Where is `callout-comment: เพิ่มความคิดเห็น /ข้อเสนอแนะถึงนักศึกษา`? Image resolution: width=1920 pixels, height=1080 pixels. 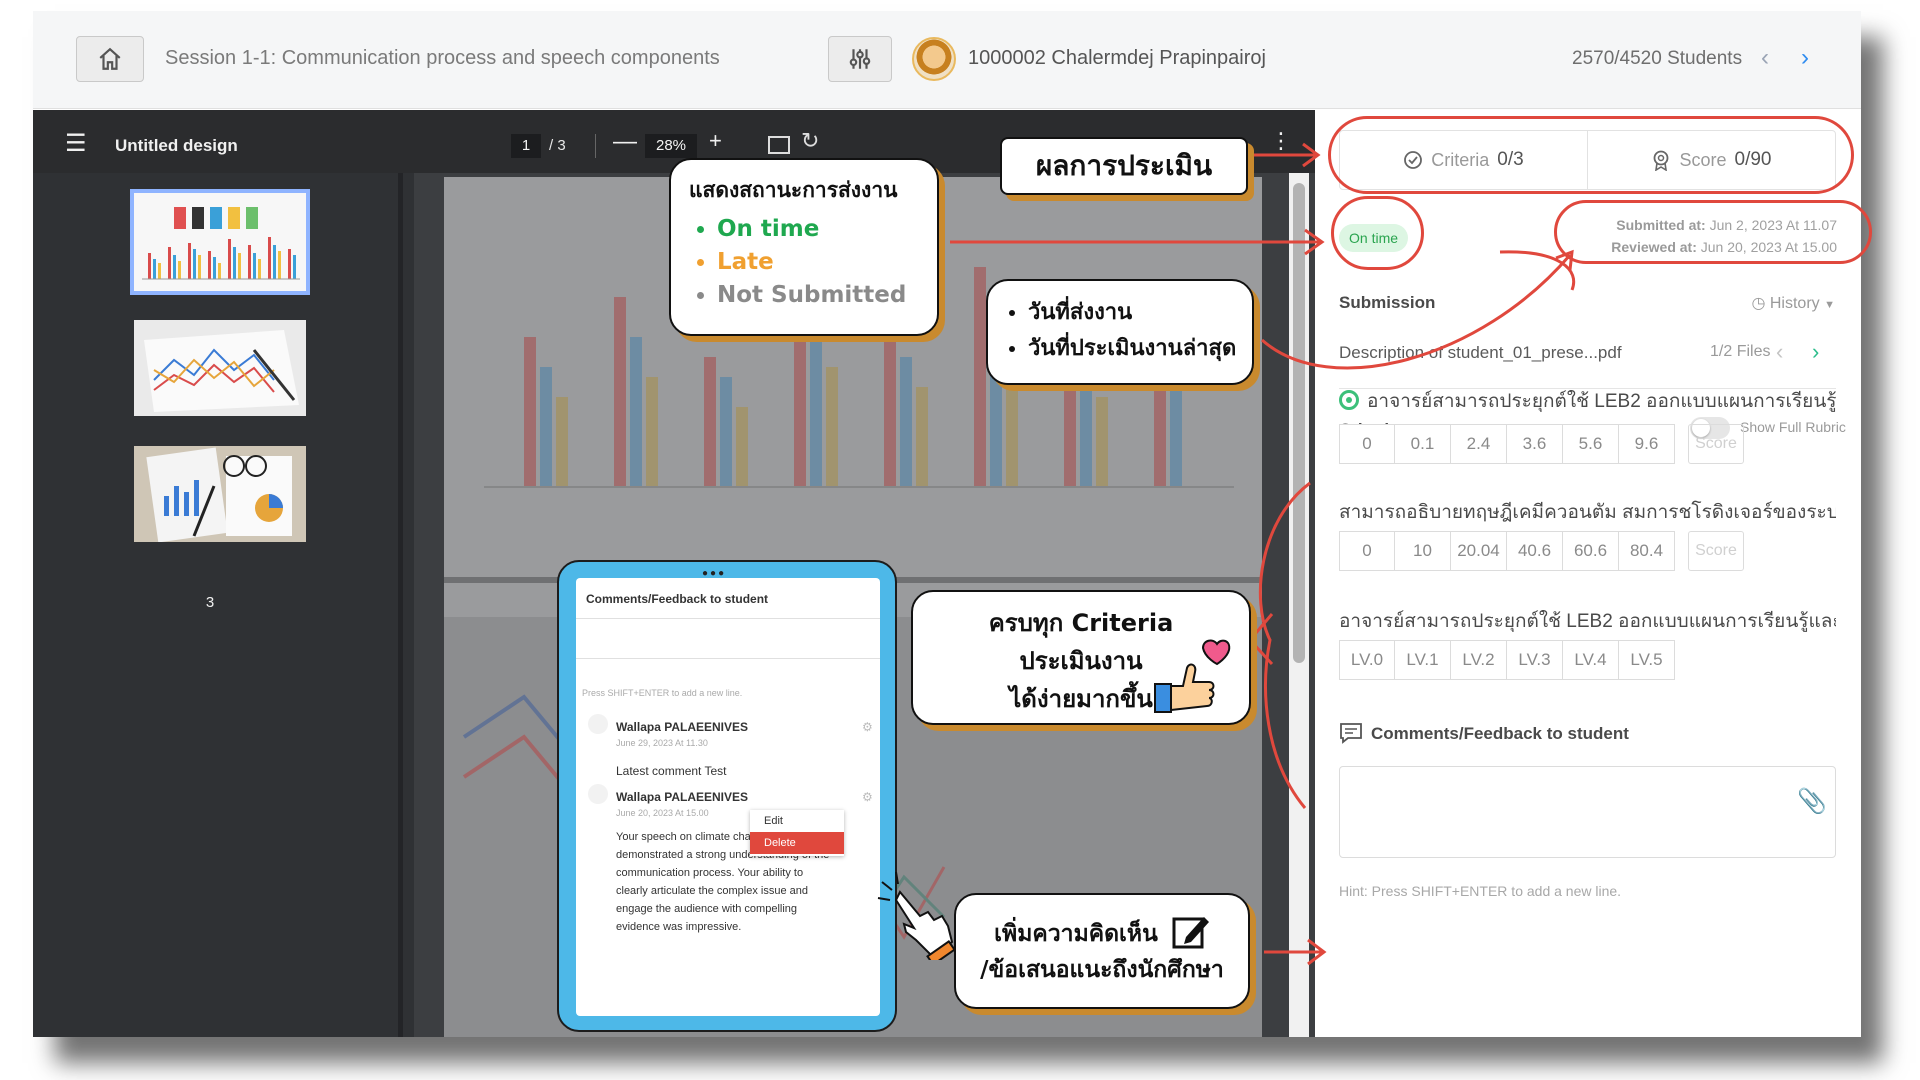
callout-comment: เพิ่มความคิดเห็น /ข้อเสนอแนะถึงนักศึกษา is located at coordinates (1102, 951).